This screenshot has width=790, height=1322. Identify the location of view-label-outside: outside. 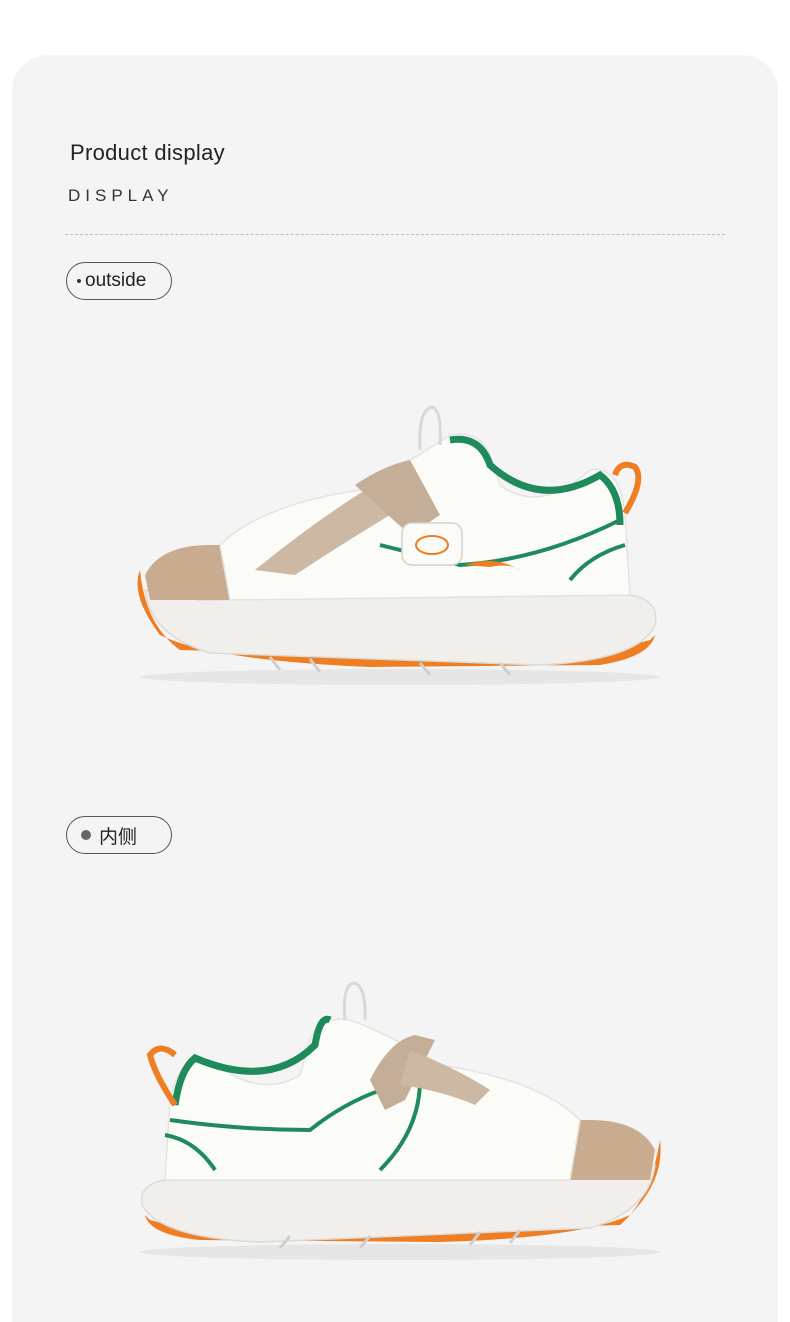
(119, 281).